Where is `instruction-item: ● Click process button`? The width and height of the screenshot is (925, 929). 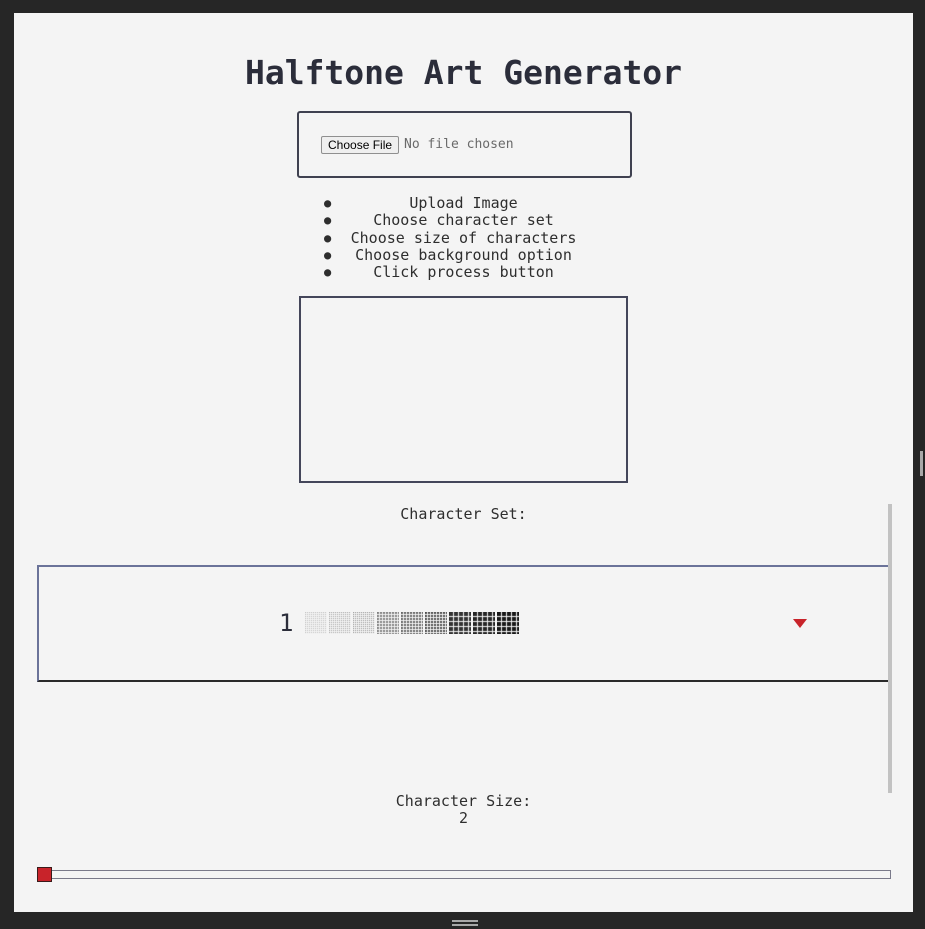 instruction-item: ● Click process button is located at coordinates (439, 272).